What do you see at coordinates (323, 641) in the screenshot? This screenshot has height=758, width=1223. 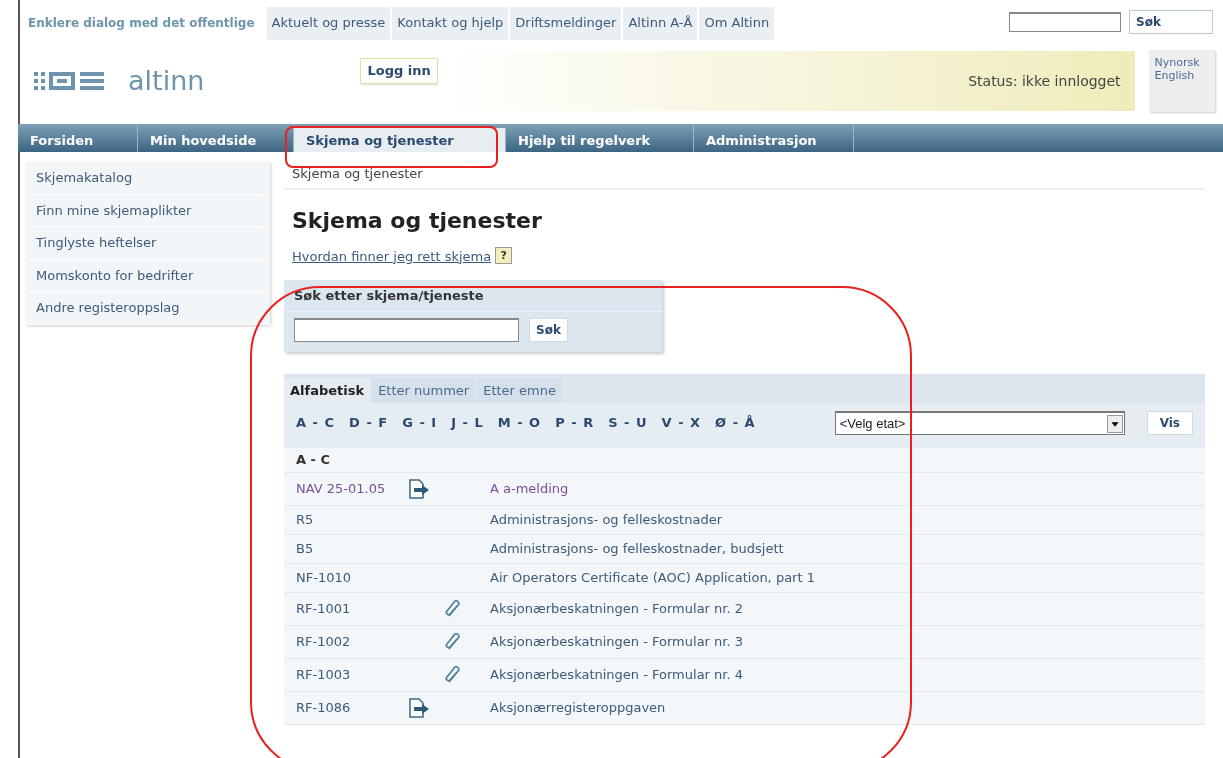 I see `form-code: RF-1002` at bounding box center [323, 641].